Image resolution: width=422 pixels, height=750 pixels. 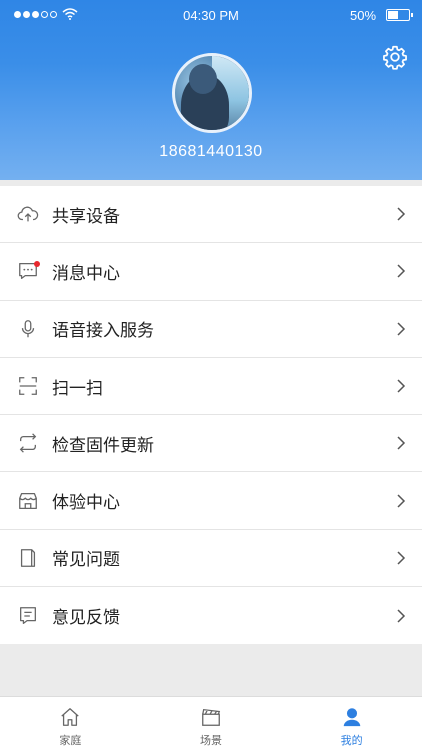 I want to click on tab-label: 家庭, so click(x=70, y=740).